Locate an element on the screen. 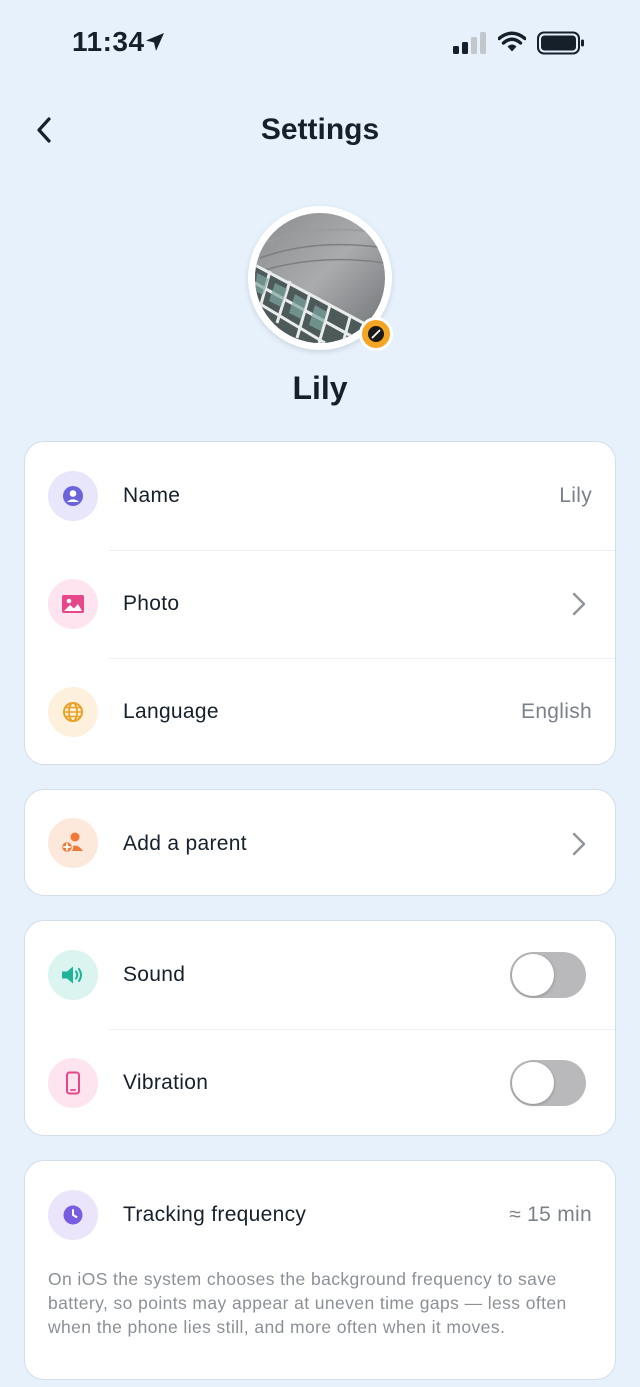  wifi-icon is located at coordinates (512, 41).